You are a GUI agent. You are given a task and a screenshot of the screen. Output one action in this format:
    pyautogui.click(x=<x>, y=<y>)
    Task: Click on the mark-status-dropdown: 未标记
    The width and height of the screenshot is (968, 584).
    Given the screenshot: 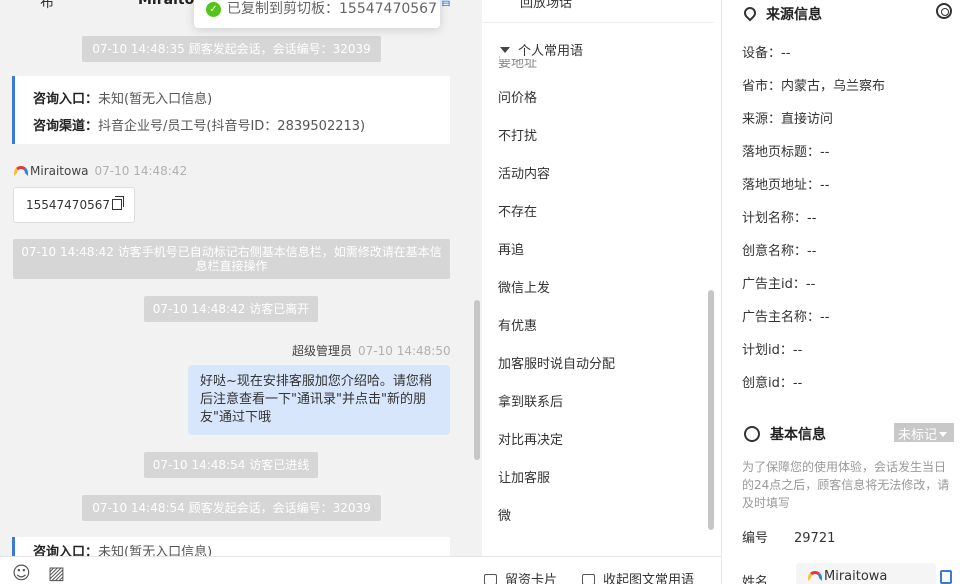 What is the action you would take?
    pyautogui.click(x=924, y=433)
    